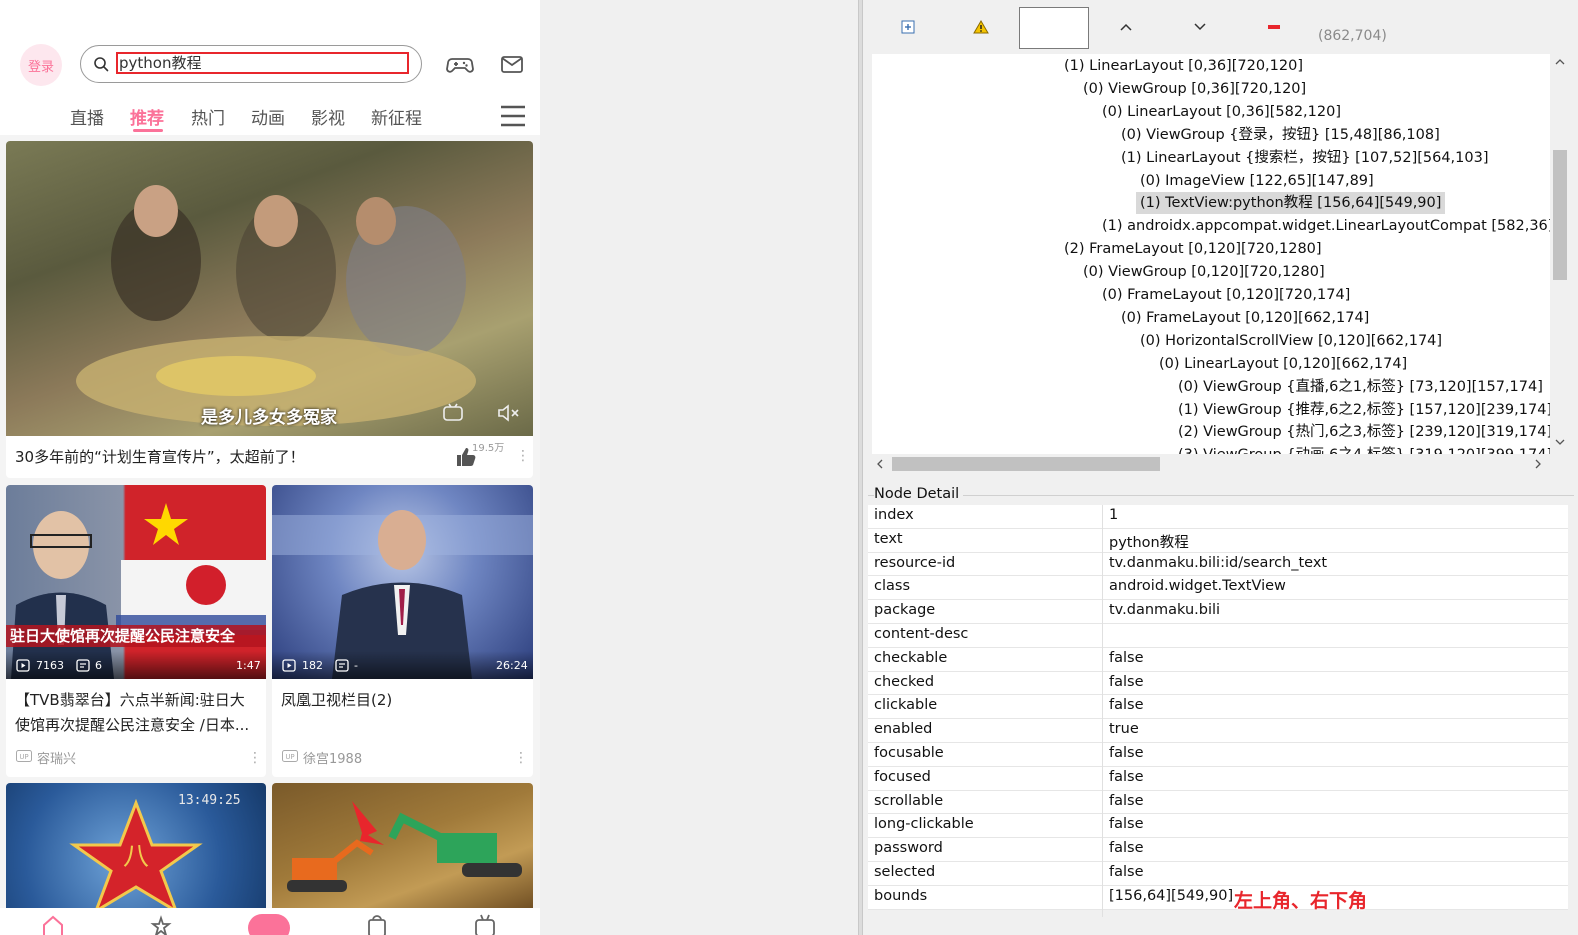 This screenshot has width=1578, height=935. What do you see at coordinates (328, 116) in the screenshot?
I see `tab-film: 影视` at bounding box center [328, 116].